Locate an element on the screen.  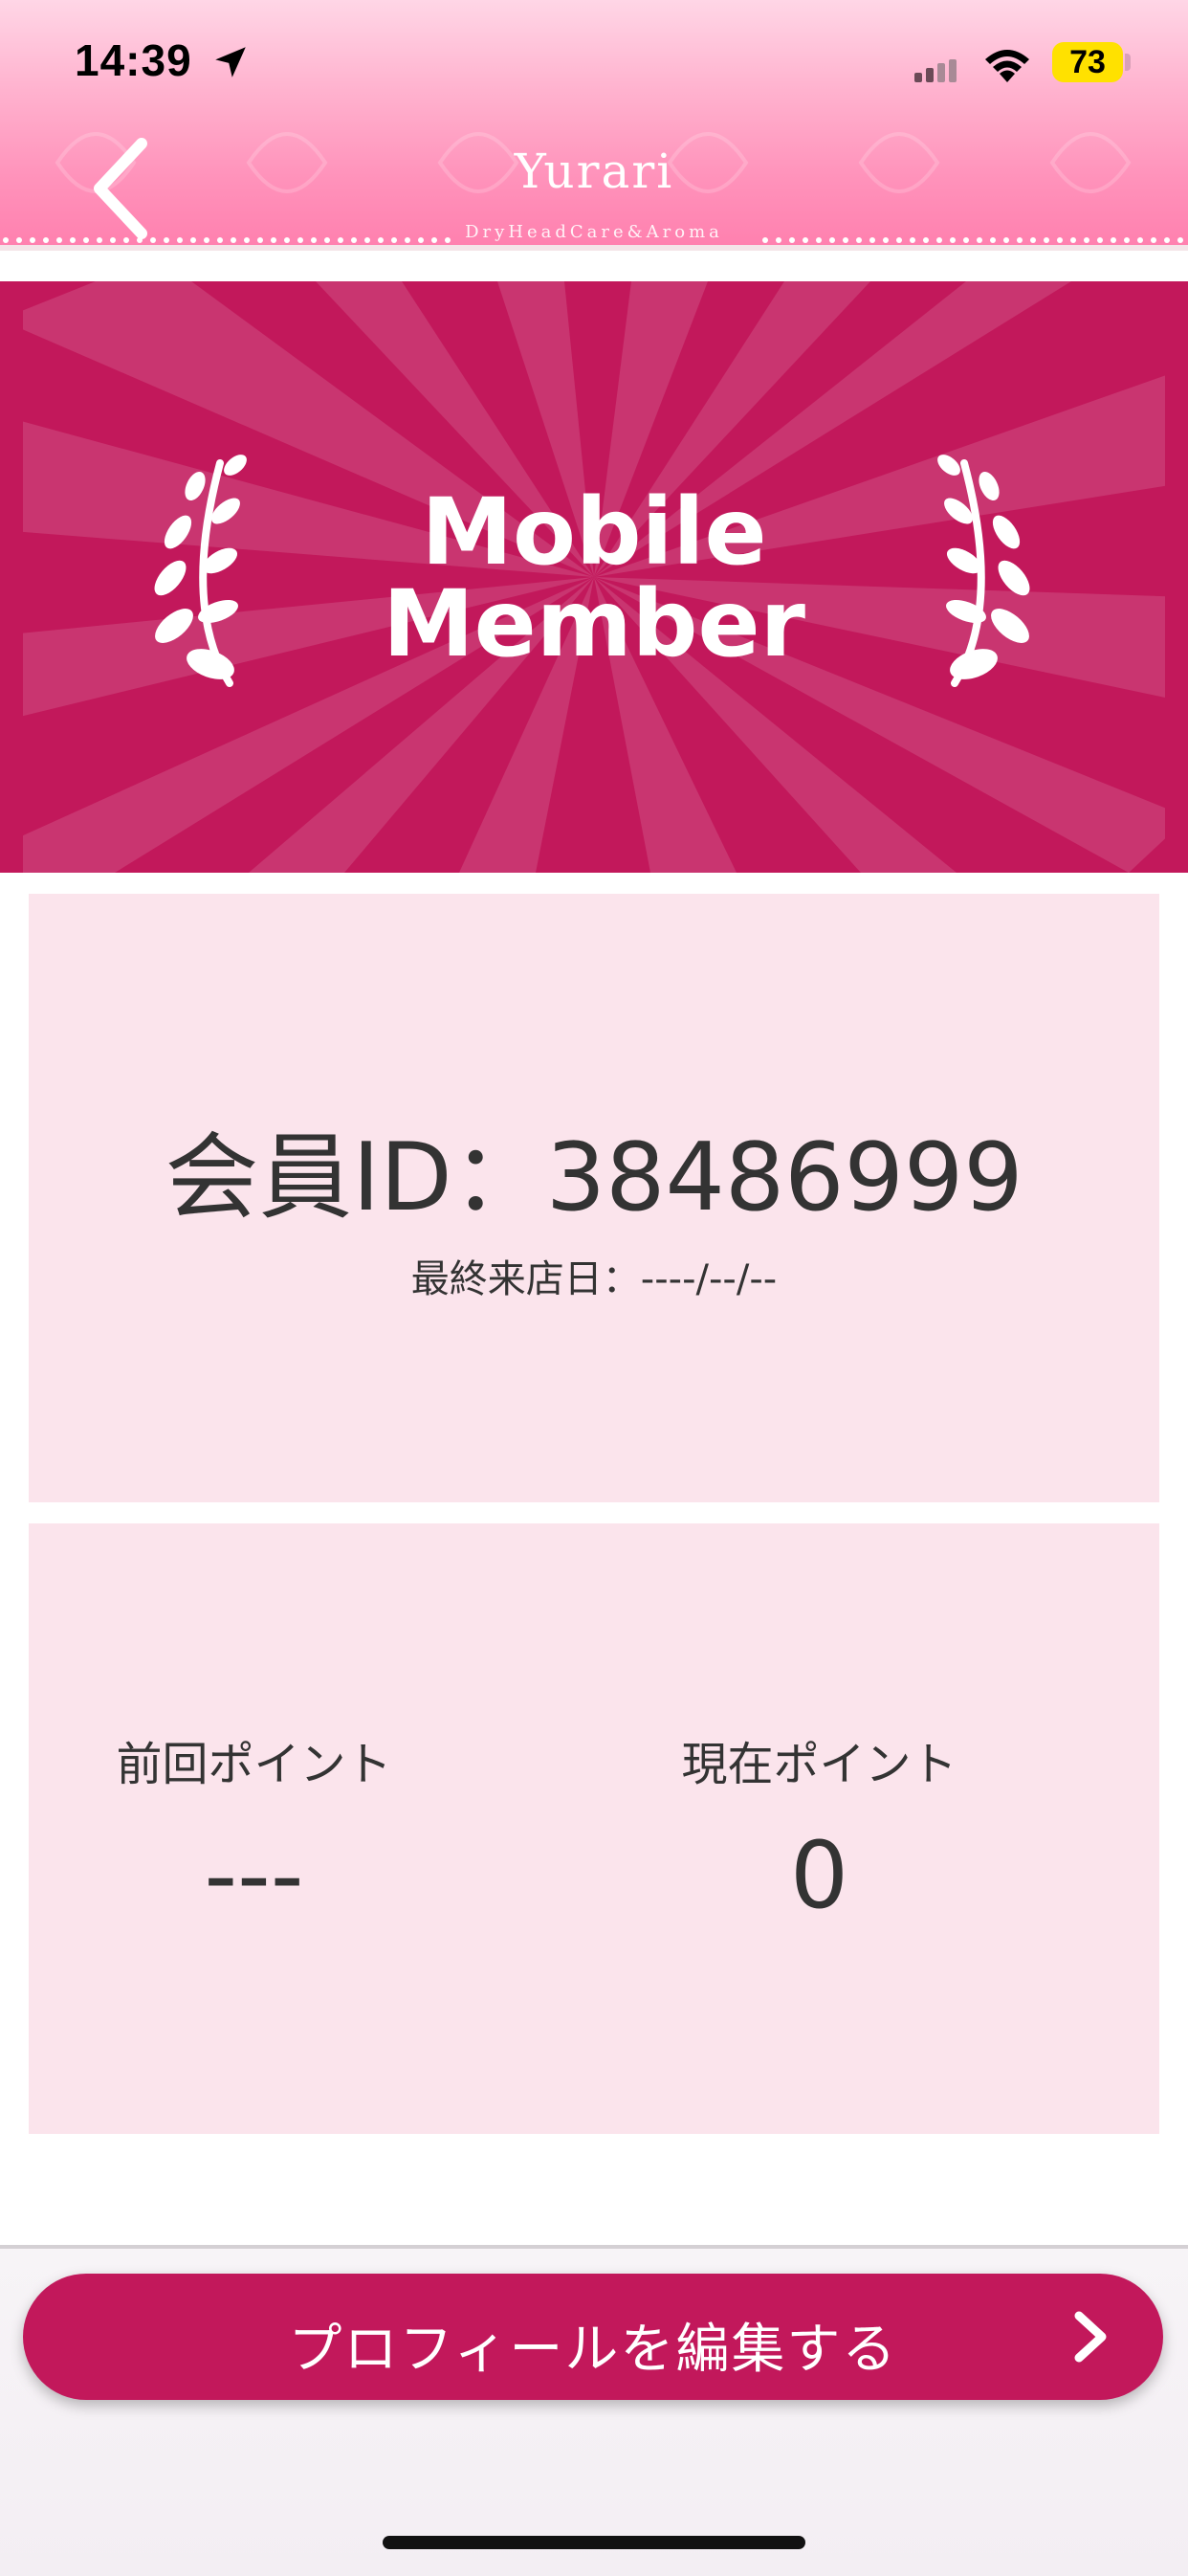
home-indicator is located at coordinates (594, 2542).